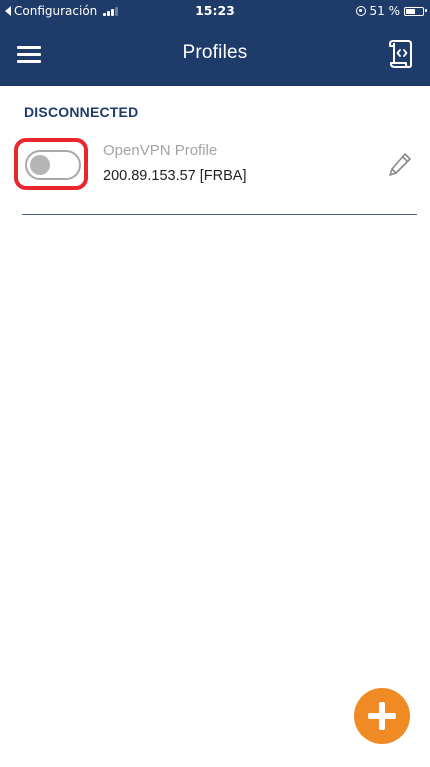 The height and width of the screenshot is (767, 430). Describe the element at coordinates (215, 11) in the screenshot. I see `status-bar: Configuración 15:23 51 %` at that location.